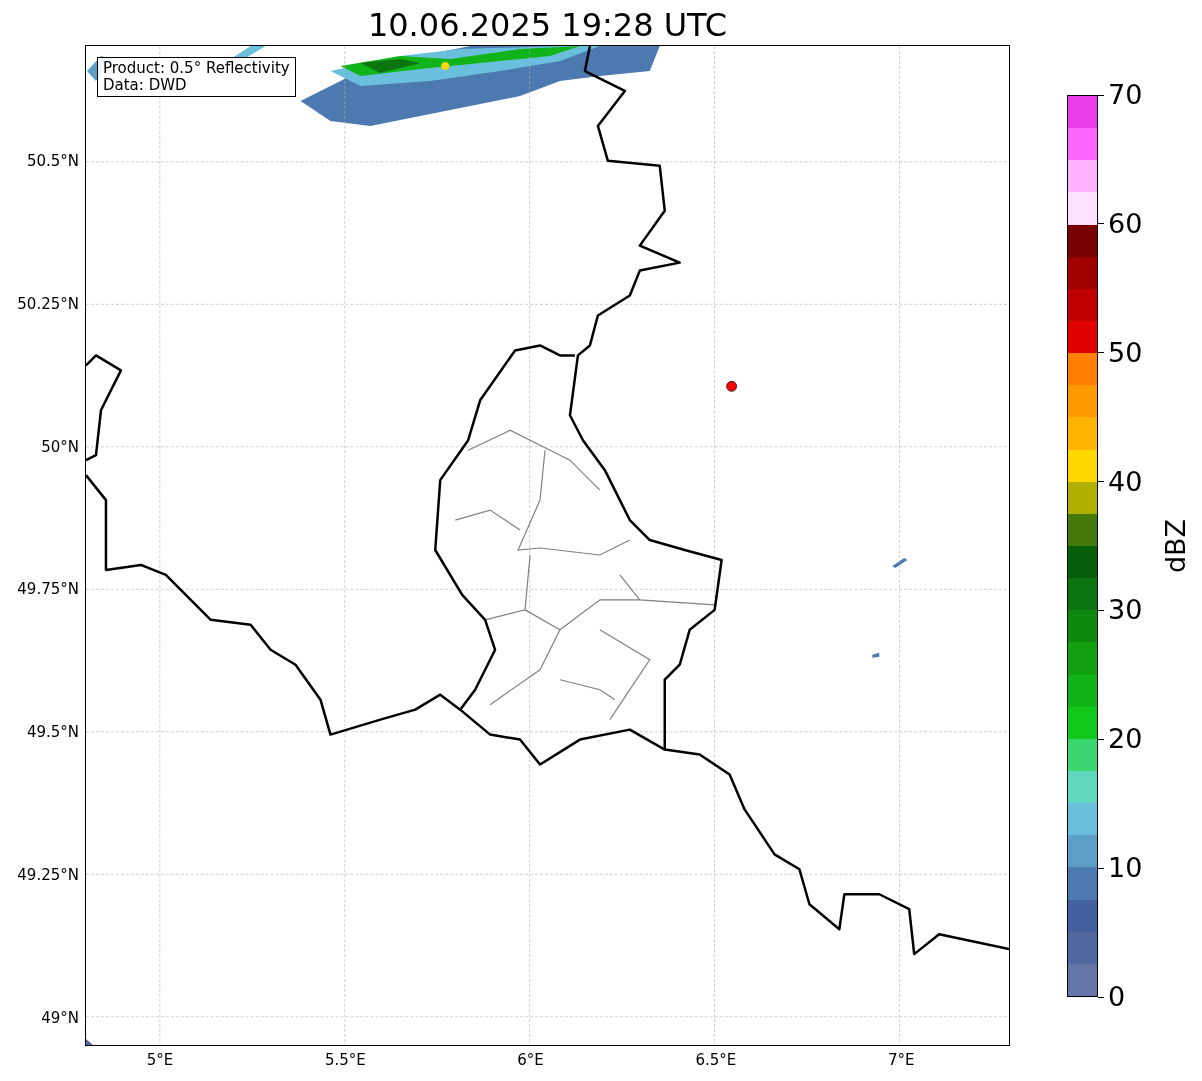 The image size is (1202, 1081). I want to click on colorbar-tick-label: 50, so click(1125, 352).